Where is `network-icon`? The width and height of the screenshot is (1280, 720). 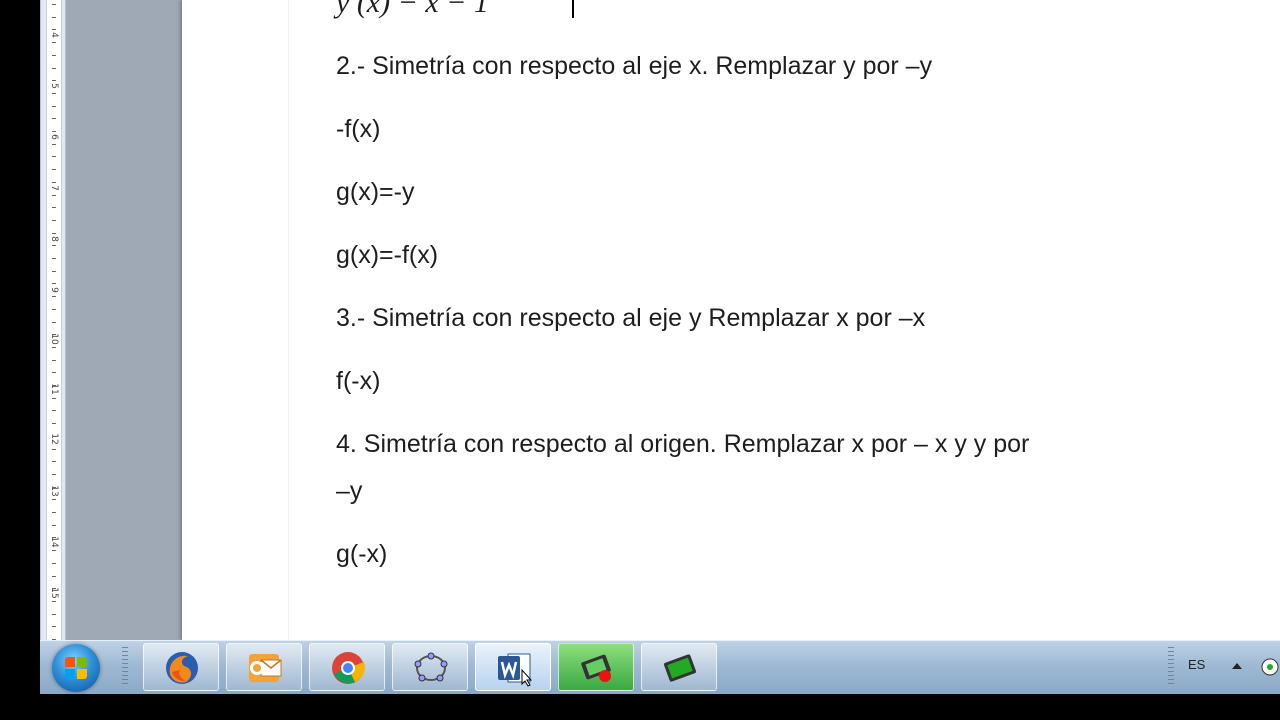 network-icon is located at coordinates (1270, 667).